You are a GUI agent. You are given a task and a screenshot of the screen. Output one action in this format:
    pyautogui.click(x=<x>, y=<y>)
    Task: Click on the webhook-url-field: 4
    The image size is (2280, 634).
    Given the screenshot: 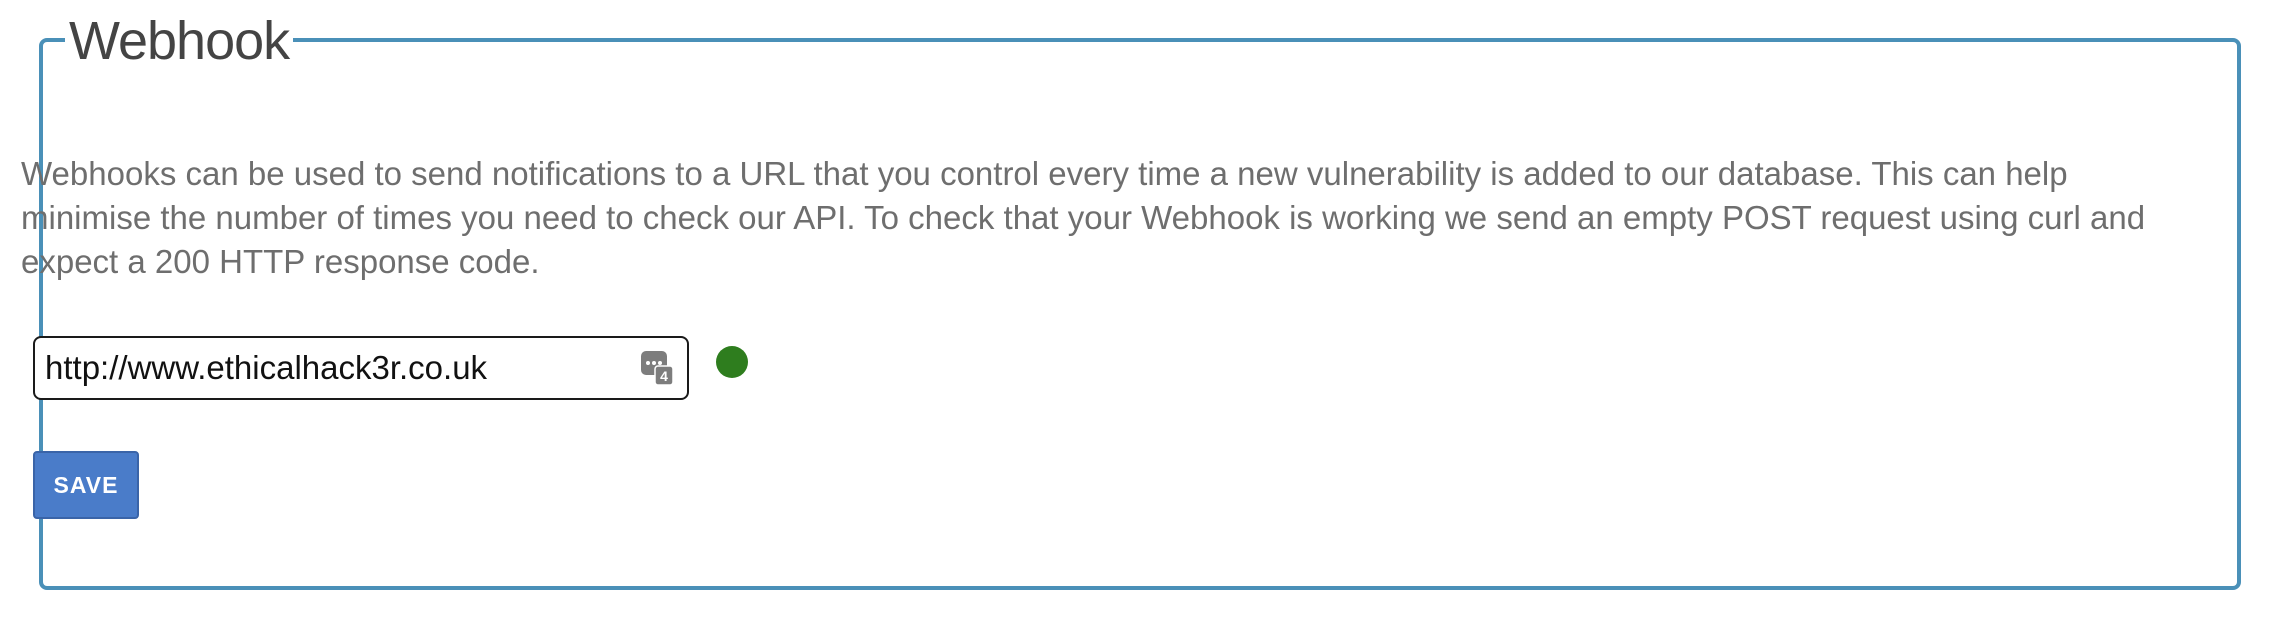 What is the action you would take?
    pyautogui.click(x=361, y=368)
    